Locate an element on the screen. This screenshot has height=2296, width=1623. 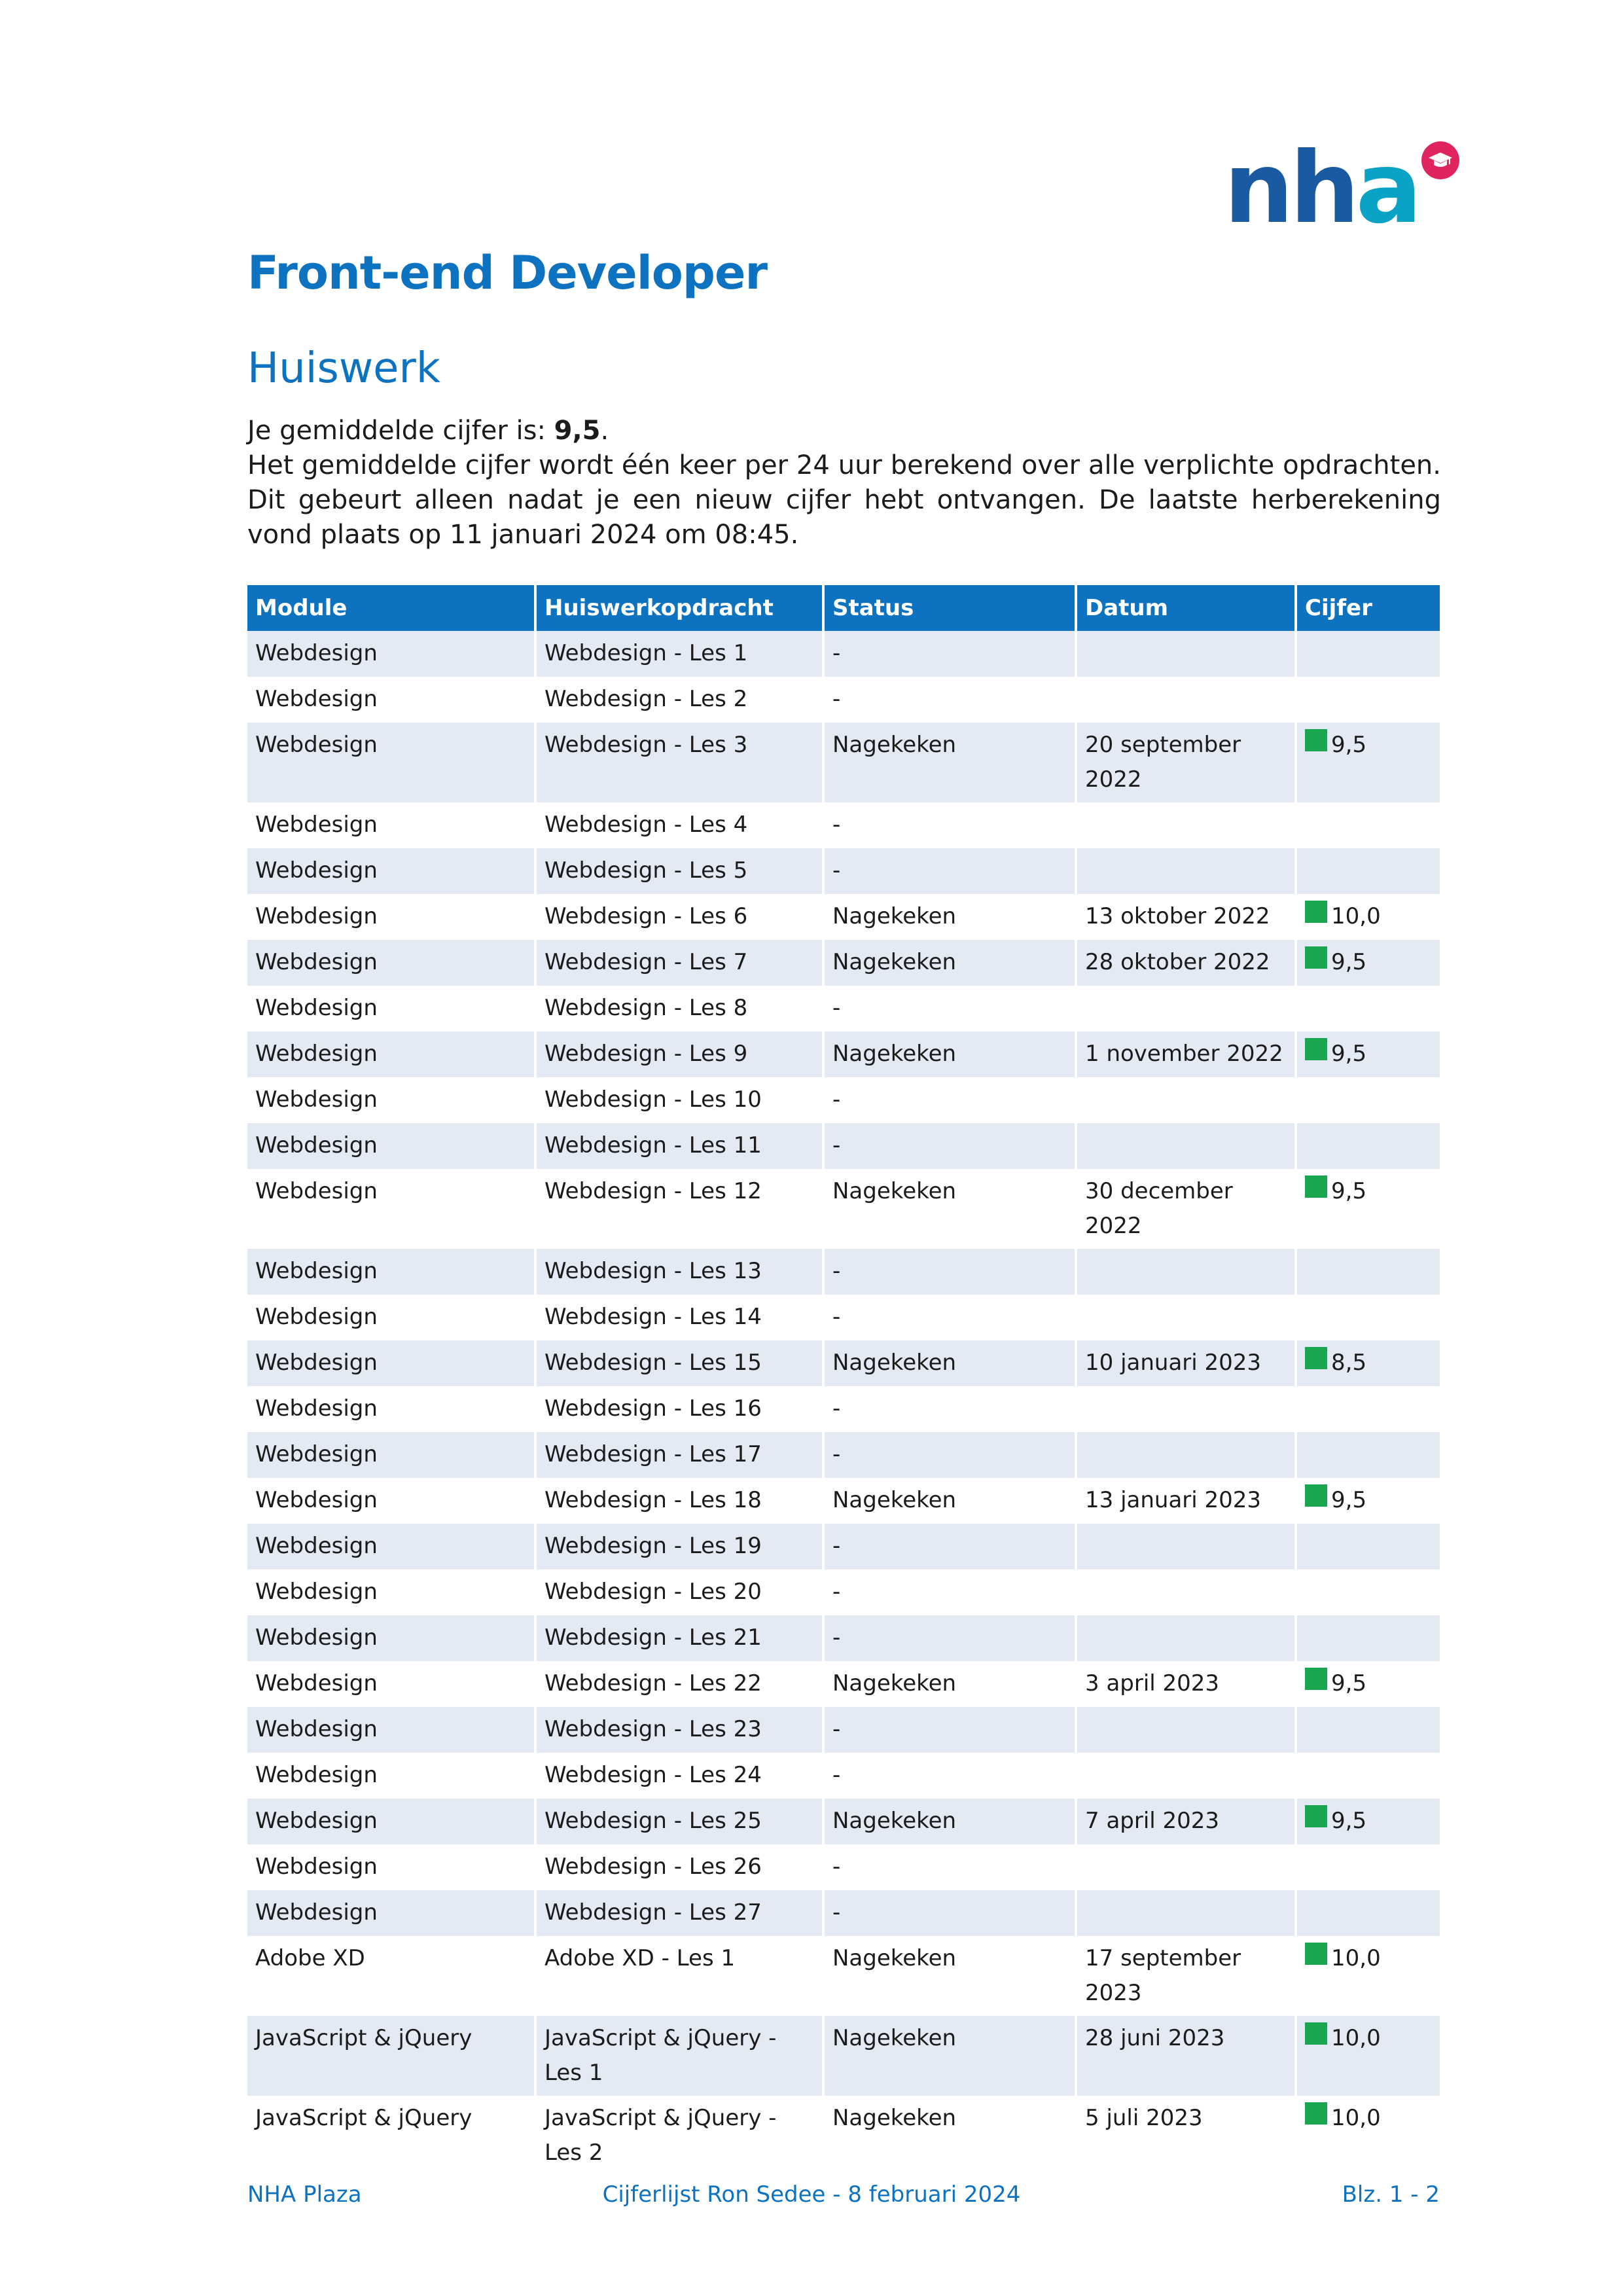
cell-assignment: Webdesign - Les 17 is located at coordinates (680, 1455).